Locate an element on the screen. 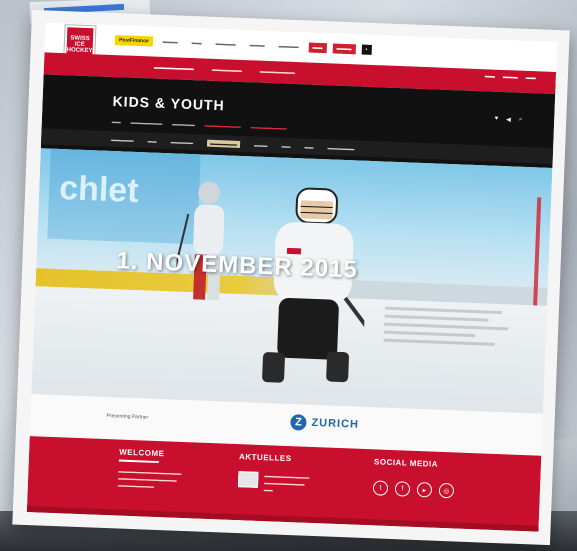  footer-social-title: SOCIAL MEDIA is located at coordinates (406, 463).